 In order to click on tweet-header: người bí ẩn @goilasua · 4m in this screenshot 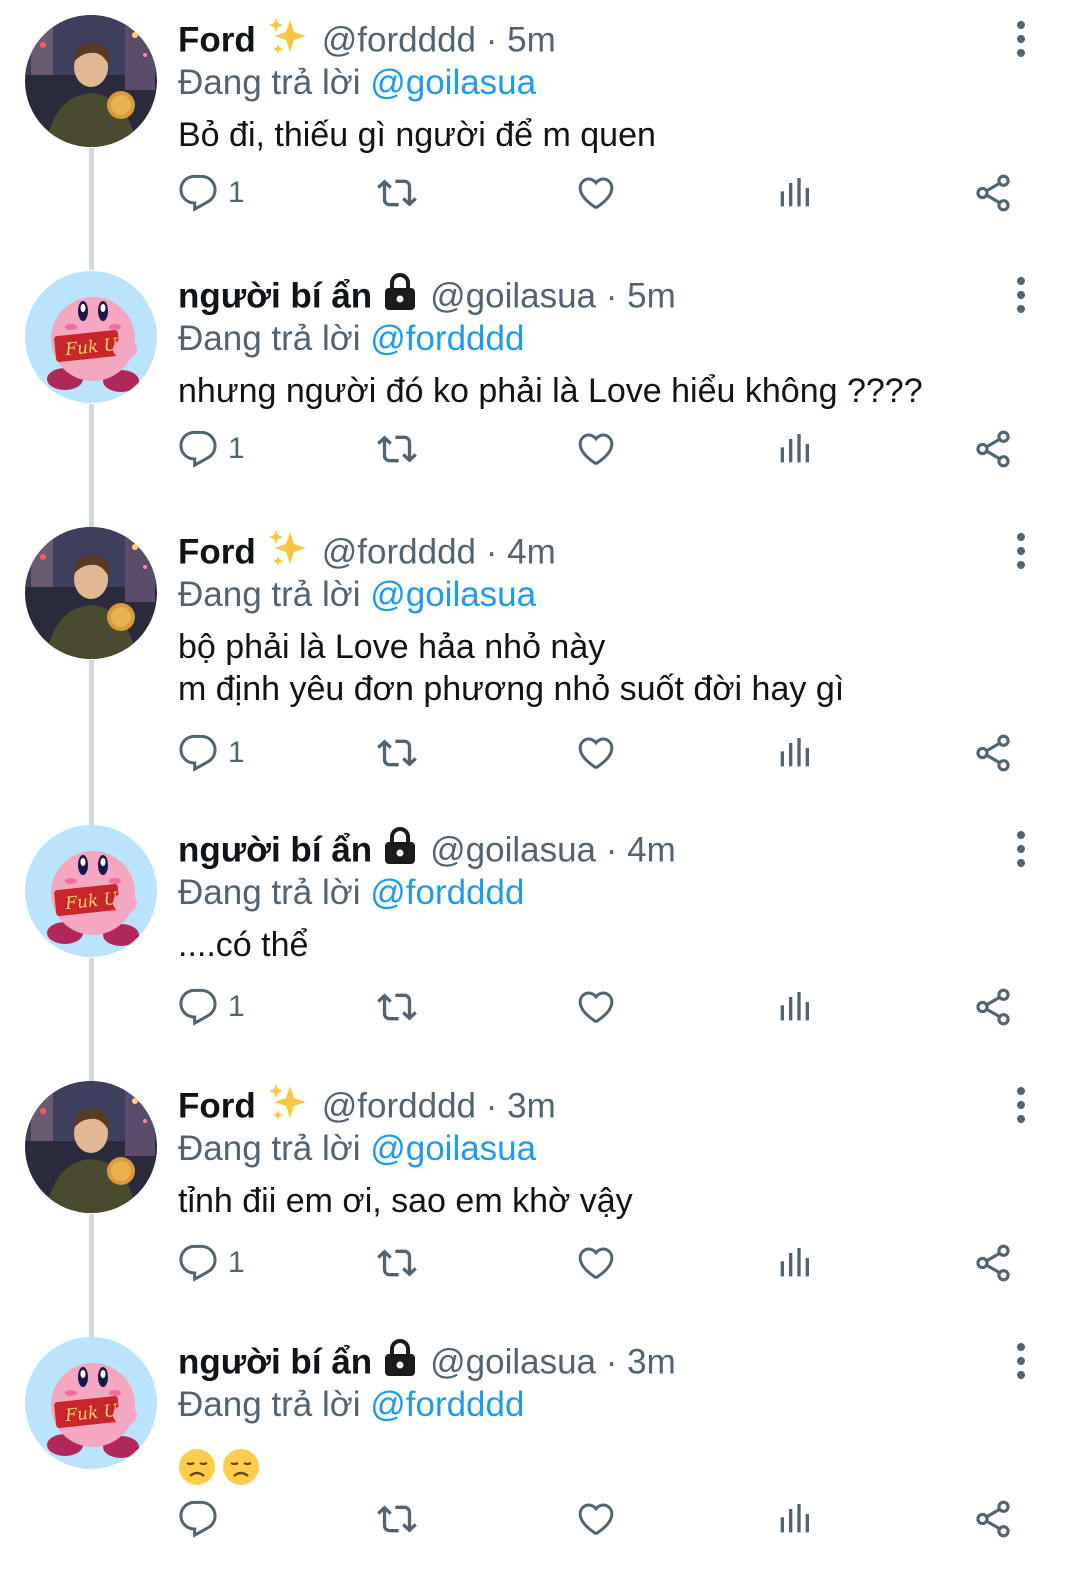, I will do `click(427, 849)`.